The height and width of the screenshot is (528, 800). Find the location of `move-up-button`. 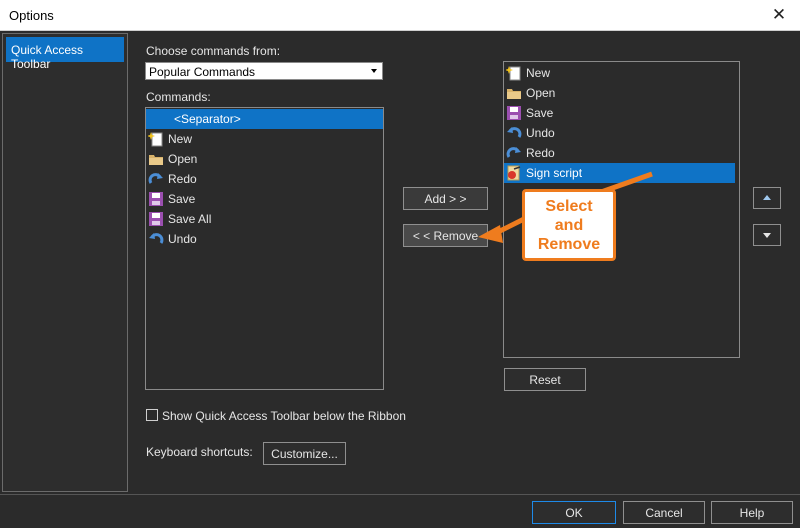

move-up-button is located at coordinates (767, 198).